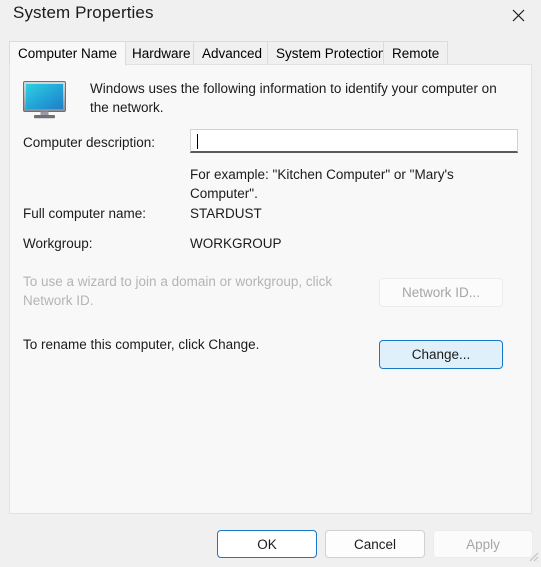 This screenshot has width=541, height=567. I want to click on close-button, so click(518, 15).